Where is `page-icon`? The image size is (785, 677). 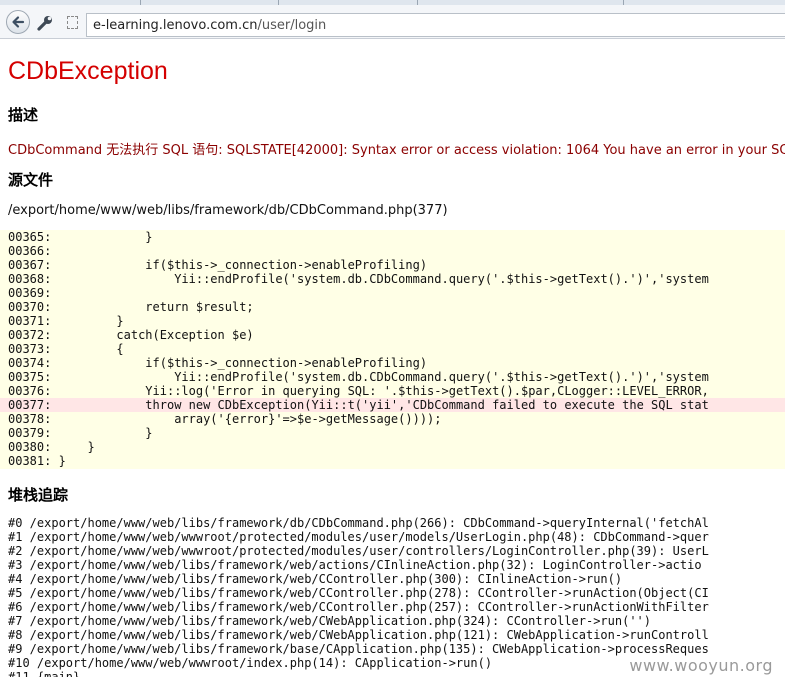
page-icon is located at coordinates (72, 22).